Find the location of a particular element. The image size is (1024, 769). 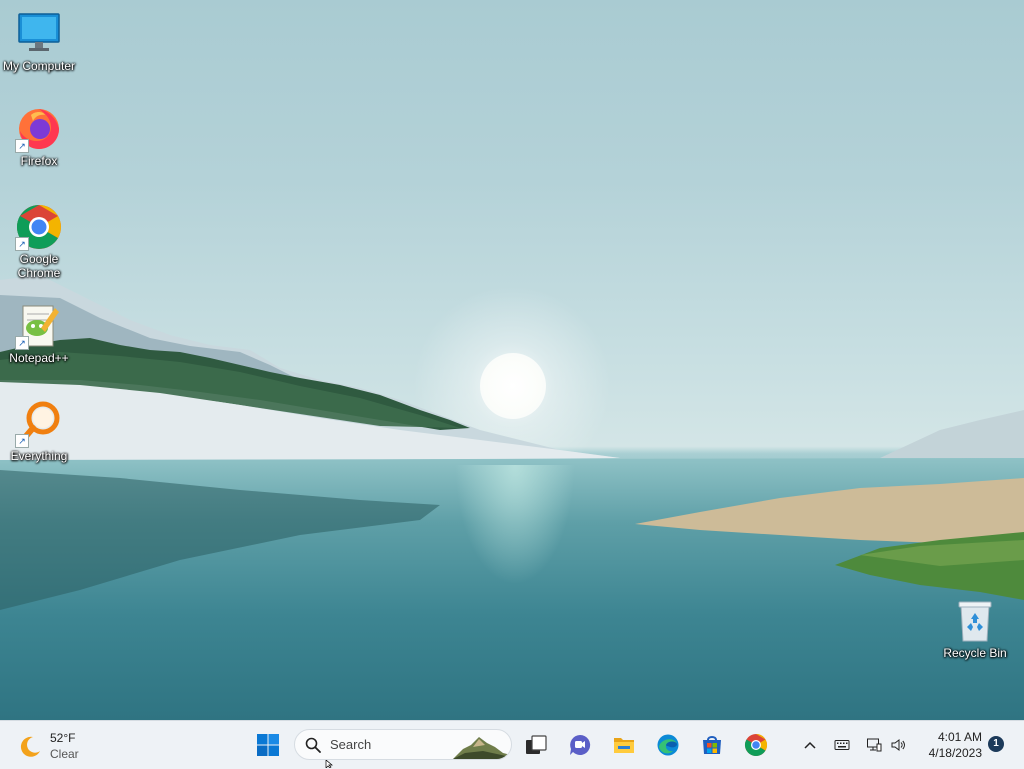

desktop-icon-my-computer: My Computer is located at coordinates (39, 41).